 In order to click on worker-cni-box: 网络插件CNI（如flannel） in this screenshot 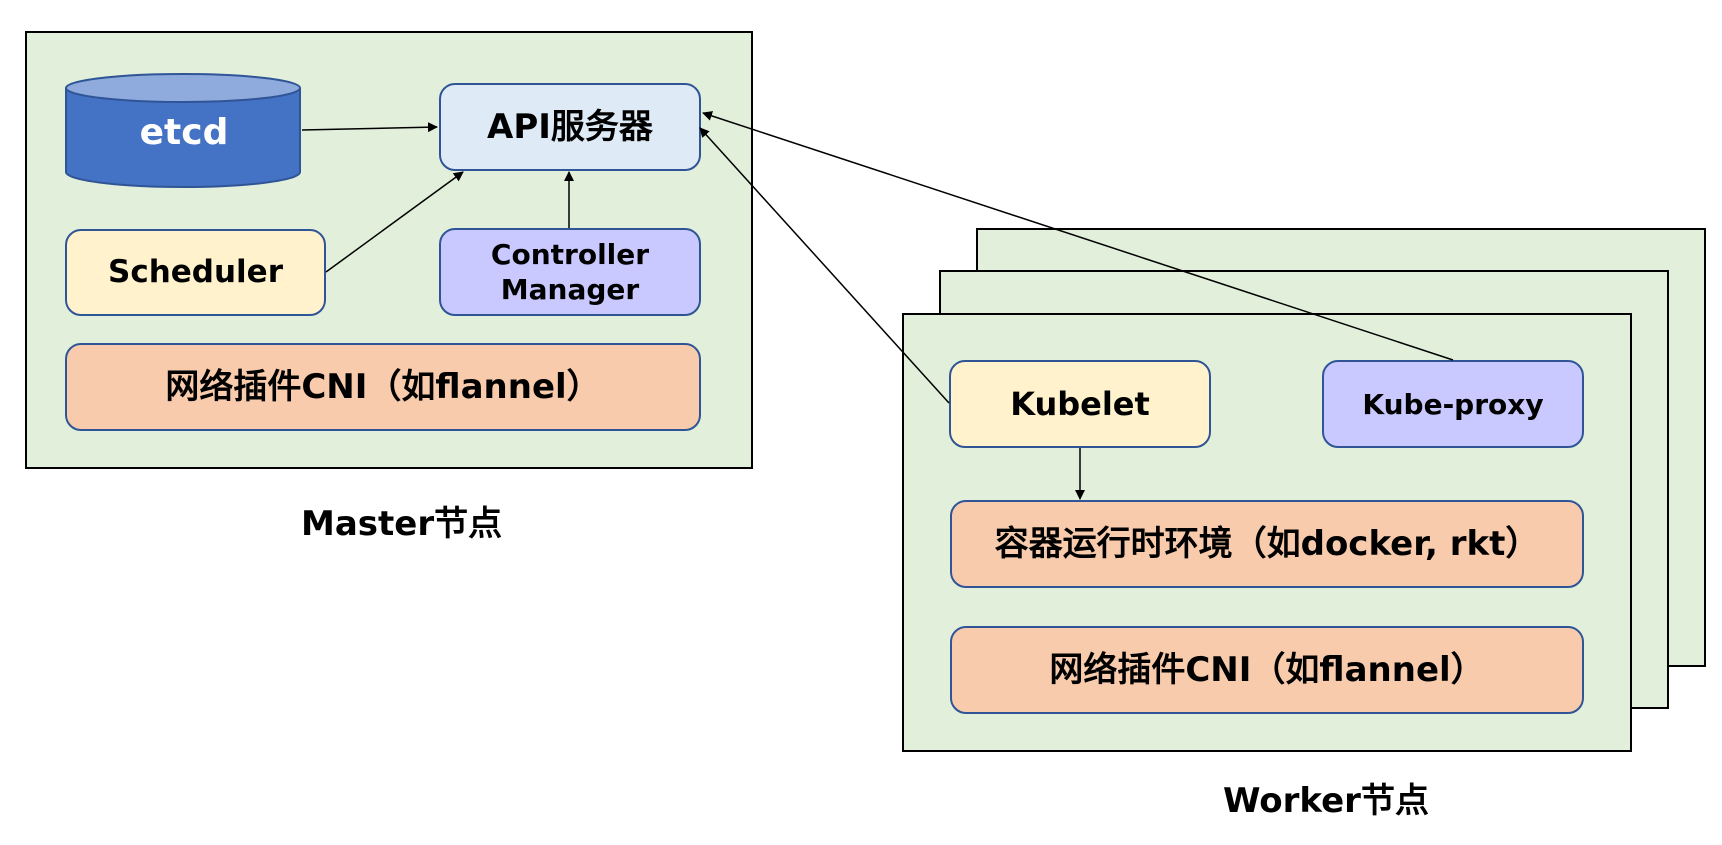, I will do `click(1267, 670)`.